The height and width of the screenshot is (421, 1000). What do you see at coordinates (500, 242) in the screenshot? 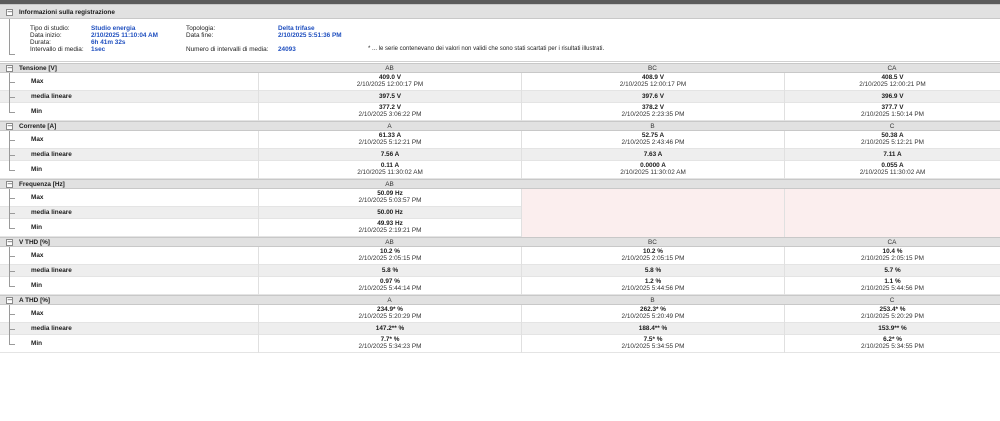
I see `v-thd-section-header: − V THD [%] AB BC CA` at bounding box center [500, 242].